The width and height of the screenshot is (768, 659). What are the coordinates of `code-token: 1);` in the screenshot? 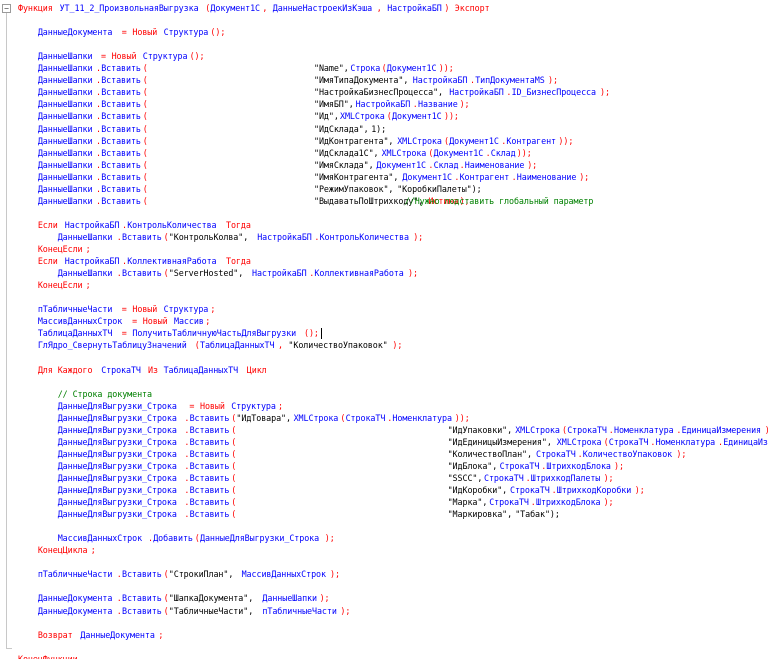 It's located at (379, 128).